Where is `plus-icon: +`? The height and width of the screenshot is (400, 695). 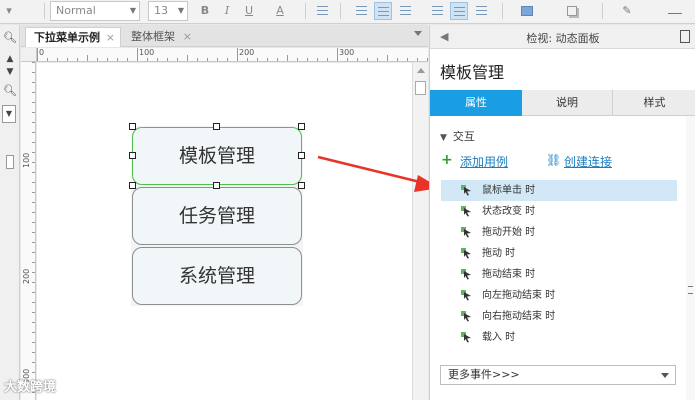 plus-icon: + is located at coordinates (447, 160).